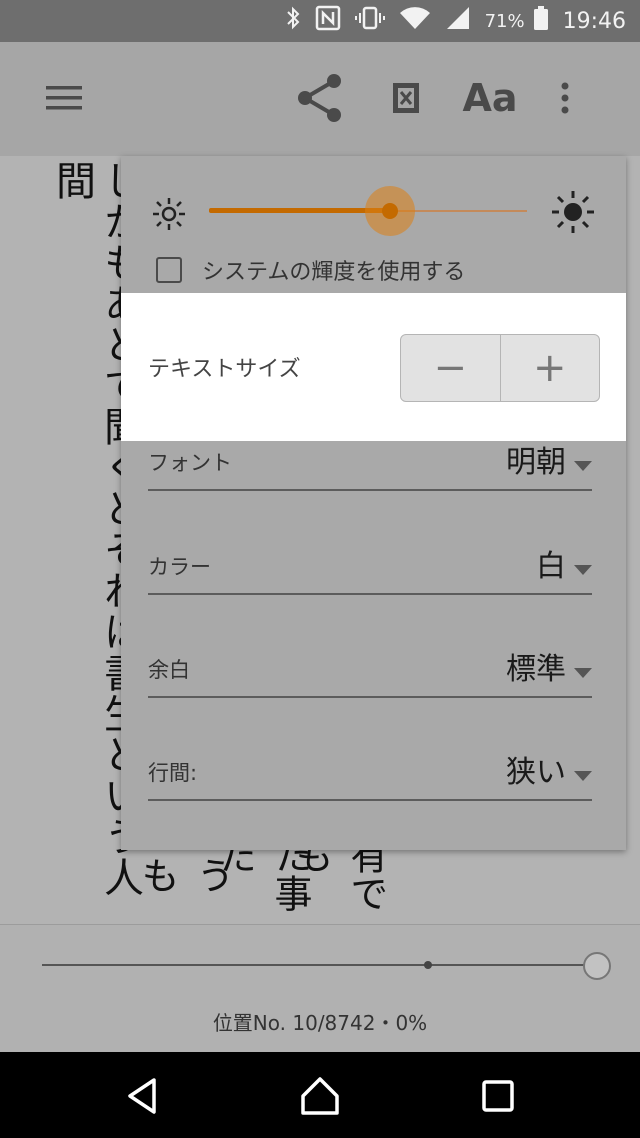 This screenshot has height=1138, width=640. What do you see at coordinates (370, 460) in the screenshot?
I see `font-dropdown: フォント 明朝` at bounding box center [370, 460].